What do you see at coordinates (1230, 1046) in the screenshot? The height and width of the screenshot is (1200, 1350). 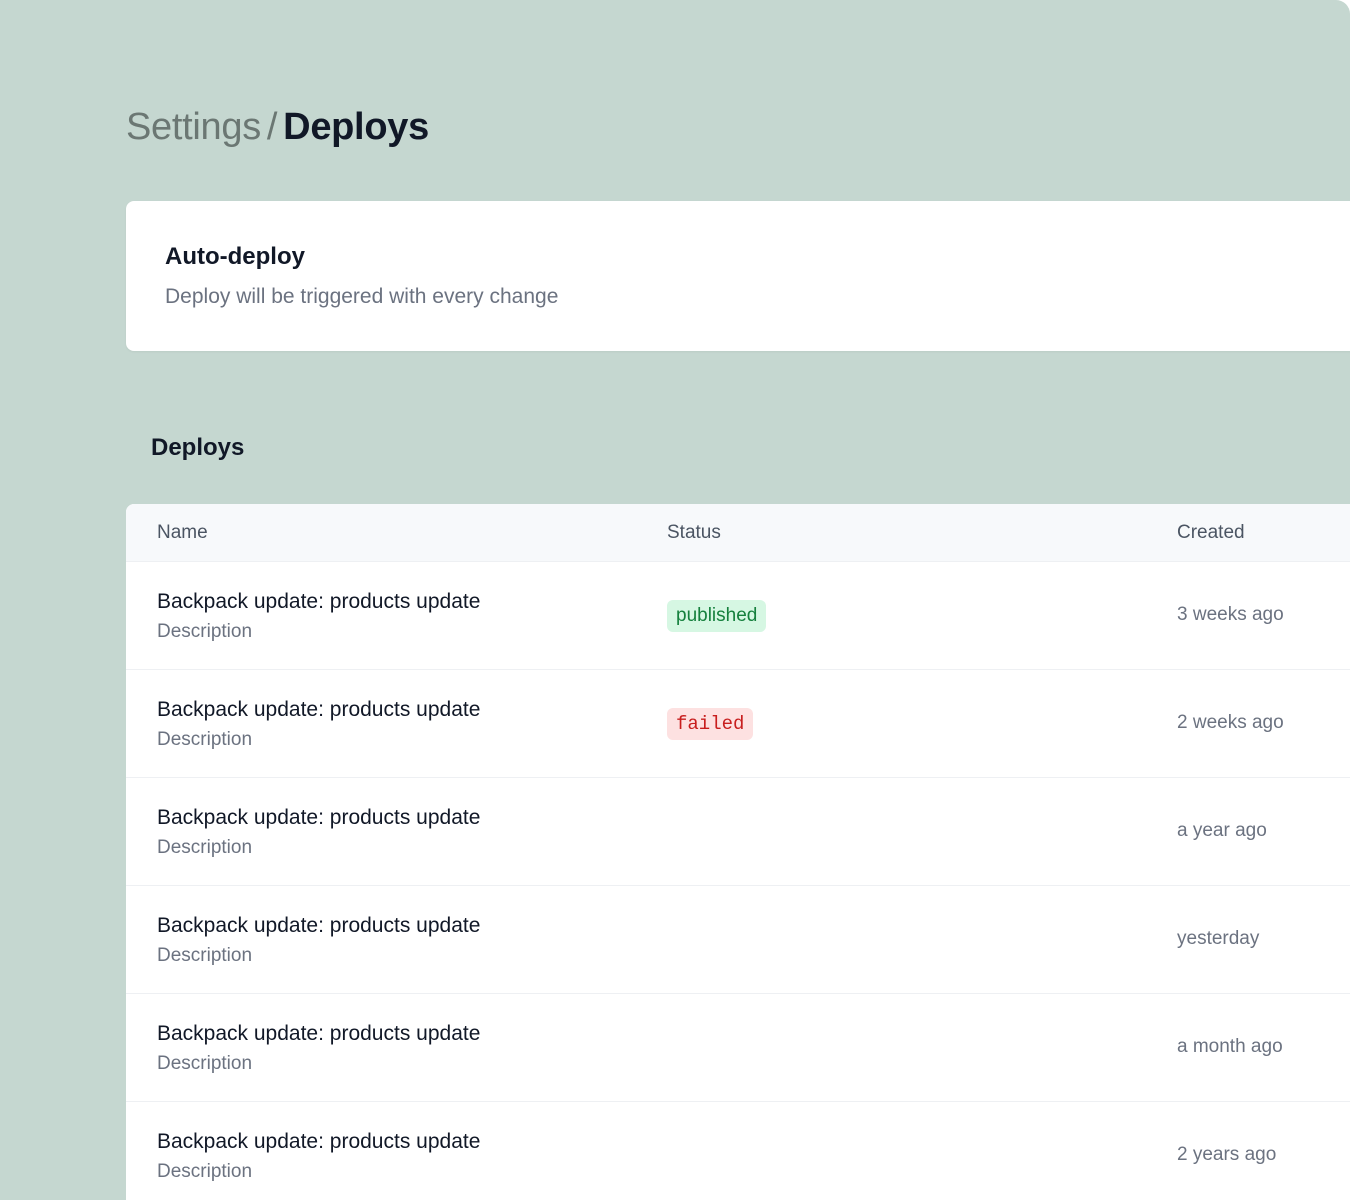 I see `deploy-created-time: a month ago` at bounding box center [1230, 1046].